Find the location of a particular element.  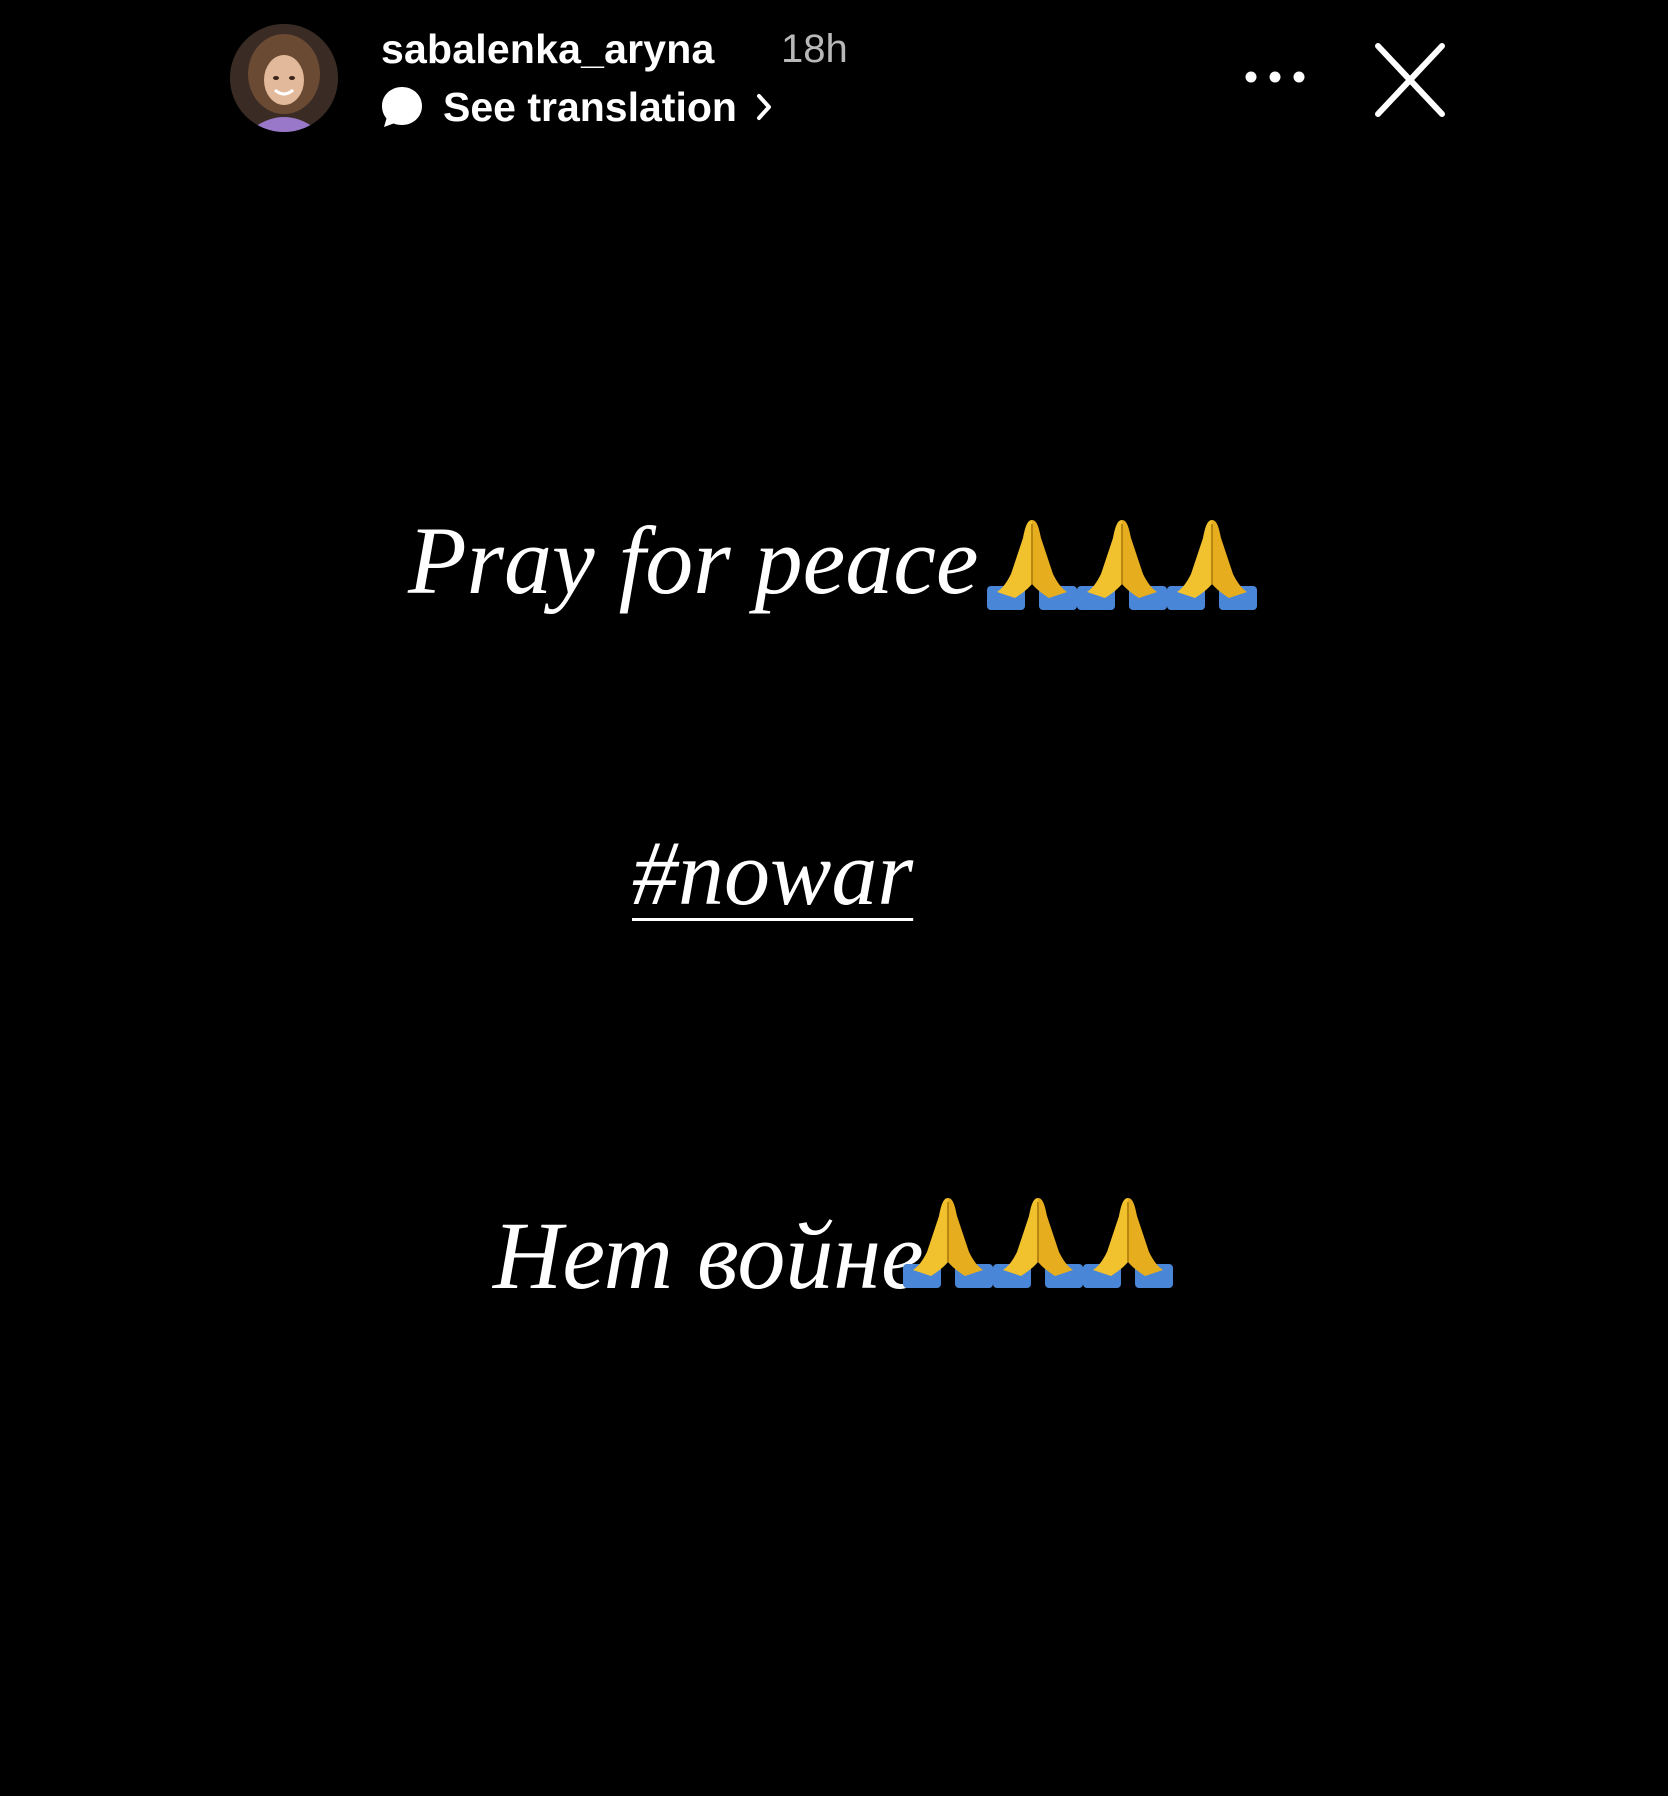

avatar is located at coordinates (284, 78).